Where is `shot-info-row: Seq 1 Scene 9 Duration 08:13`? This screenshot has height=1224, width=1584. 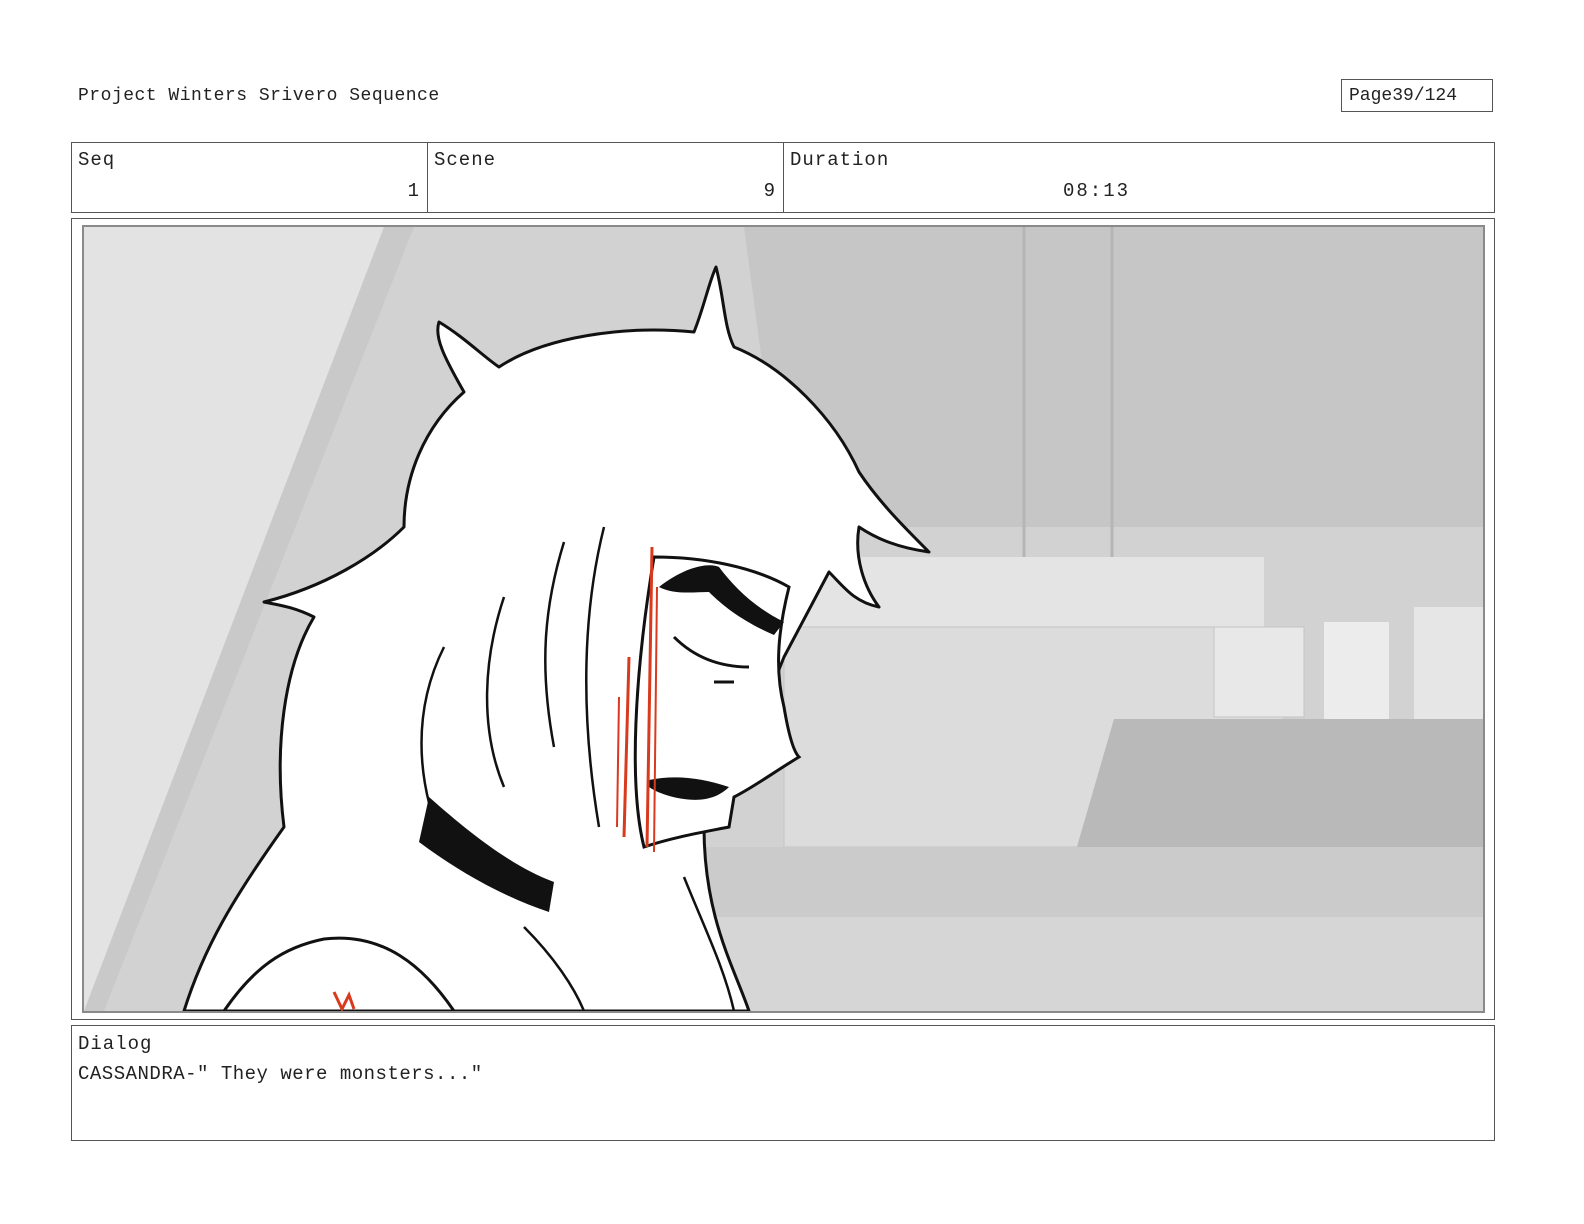 shot-info-row: Seq 1 Scene 9 Duration 08:13 is located at coordinates (783, 177).